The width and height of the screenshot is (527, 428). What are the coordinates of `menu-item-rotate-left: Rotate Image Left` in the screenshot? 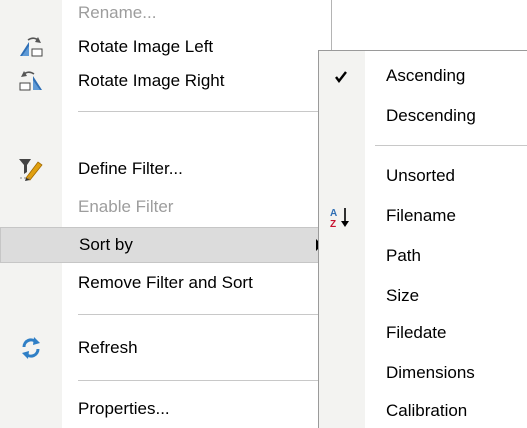 It's located at (165, 47).